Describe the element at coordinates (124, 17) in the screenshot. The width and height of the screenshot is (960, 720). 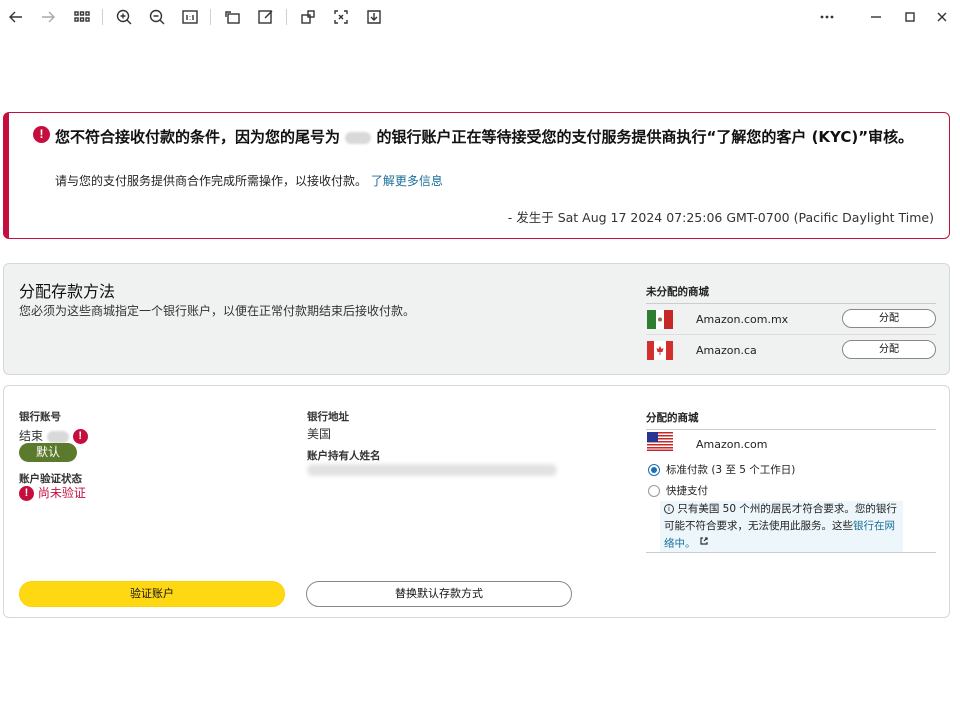
I see `zoom-in-icon` at that location.